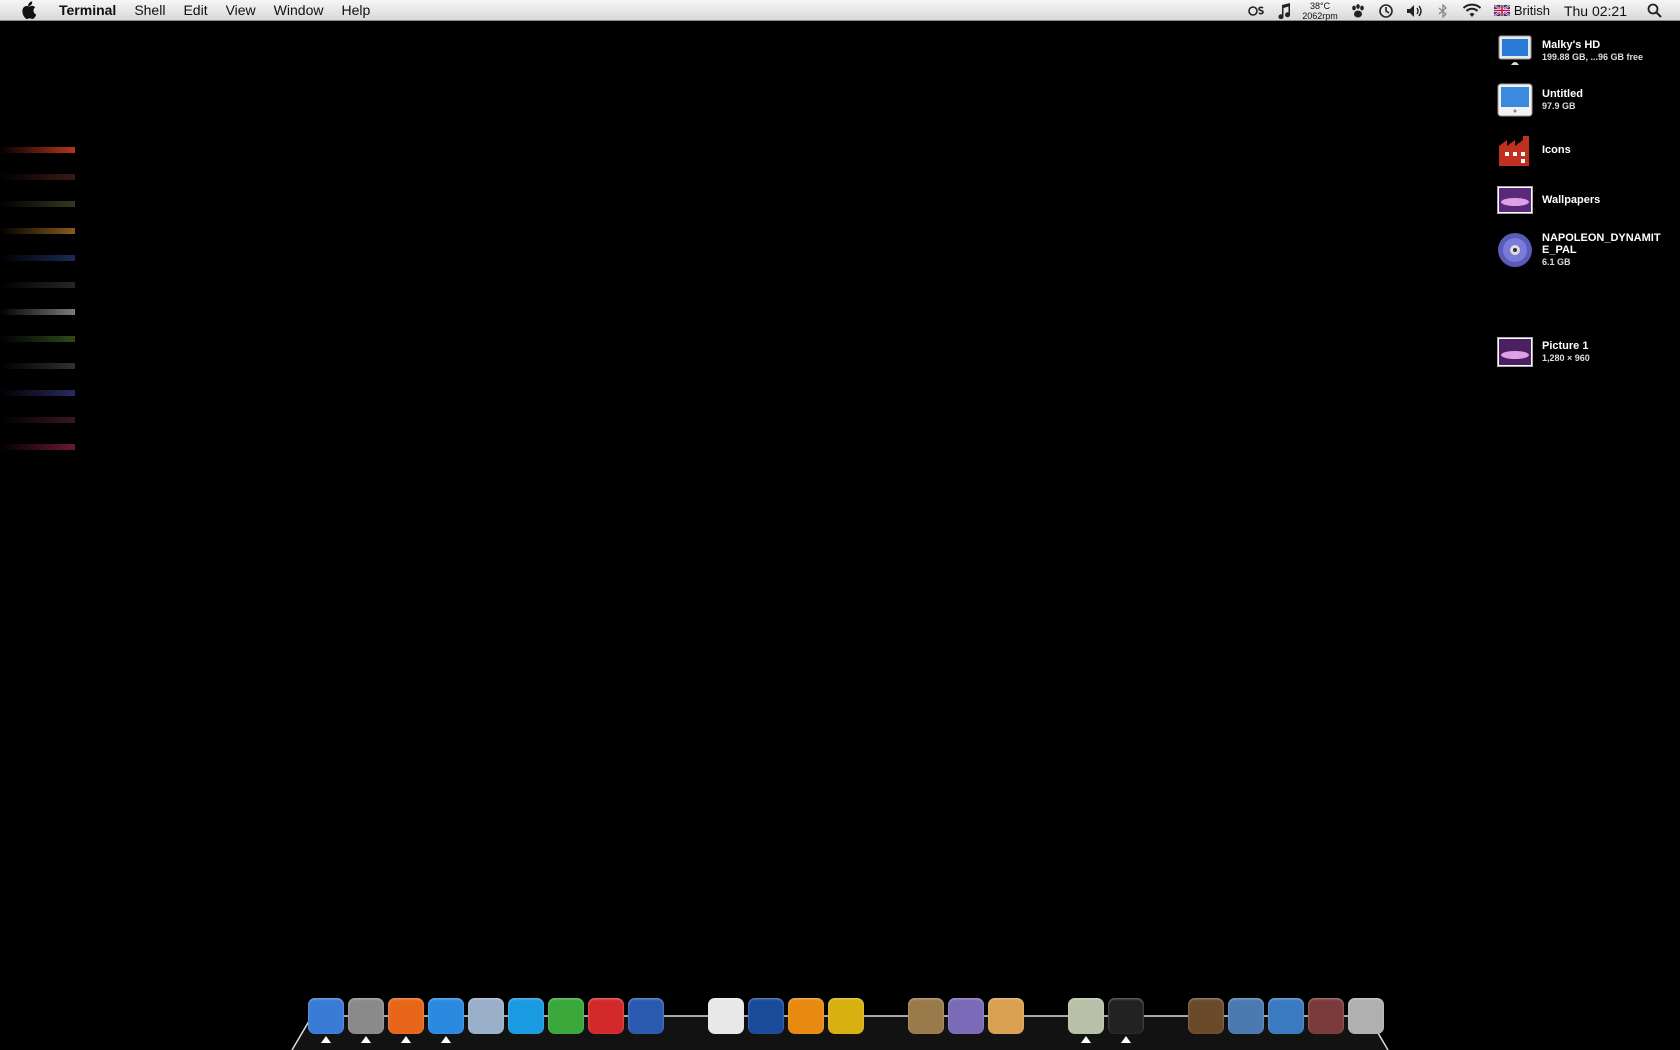 The height and width of the screenshot is (1050, 1680). What do you see at coordinates (195, 10) in the screenshot?
I see `menu-edit: Edit` at bounding box center [195, 10].